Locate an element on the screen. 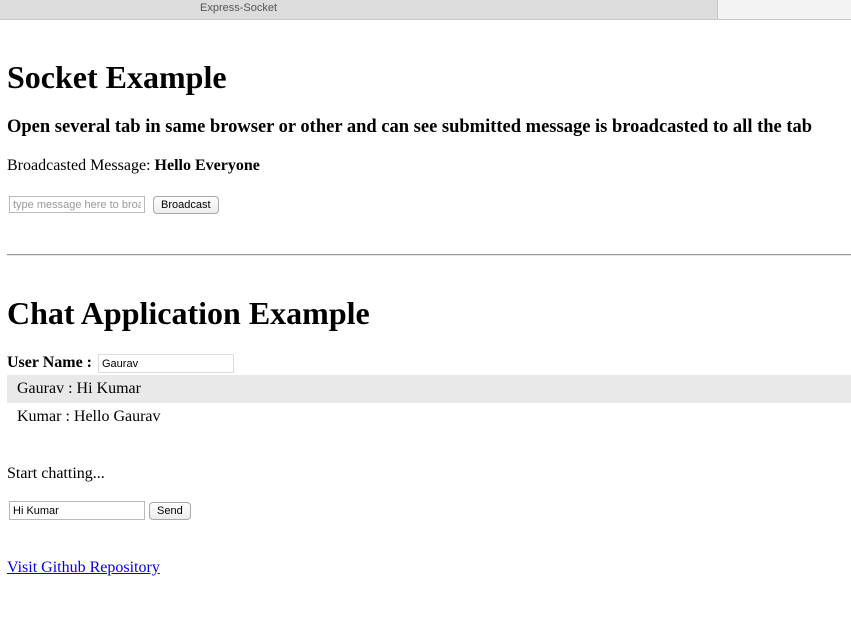 The height and width of the screenshot is (619, 851). username-label: User Name : is located at coordinates (50, 362).